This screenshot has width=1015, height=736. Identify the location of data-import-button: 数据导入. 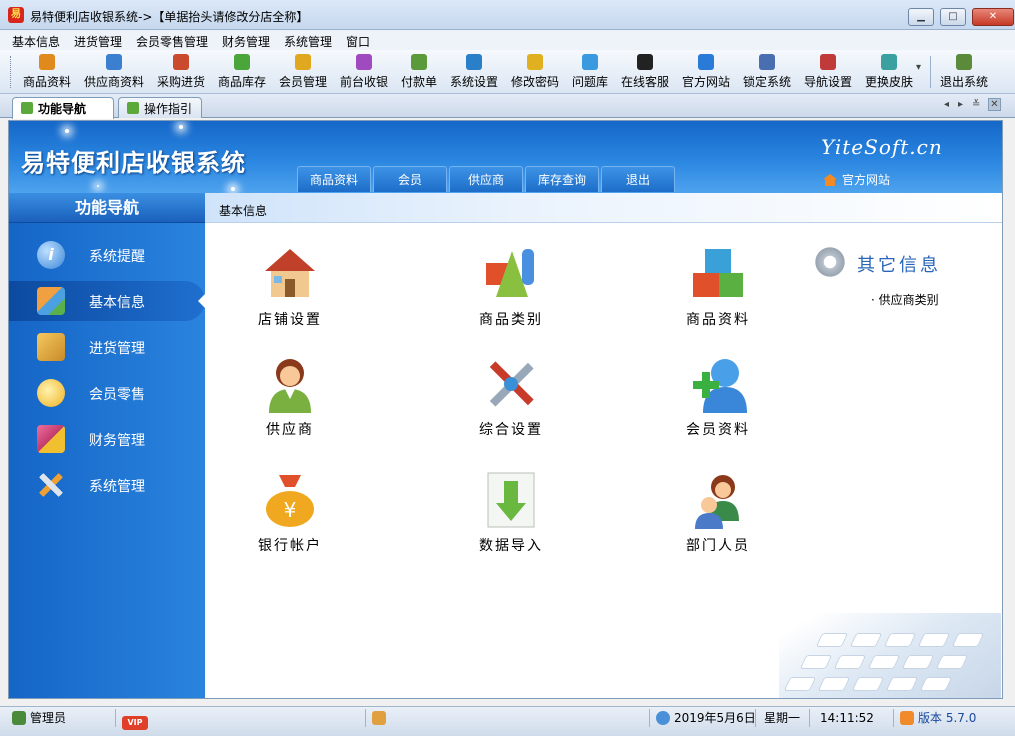
(511, 521).